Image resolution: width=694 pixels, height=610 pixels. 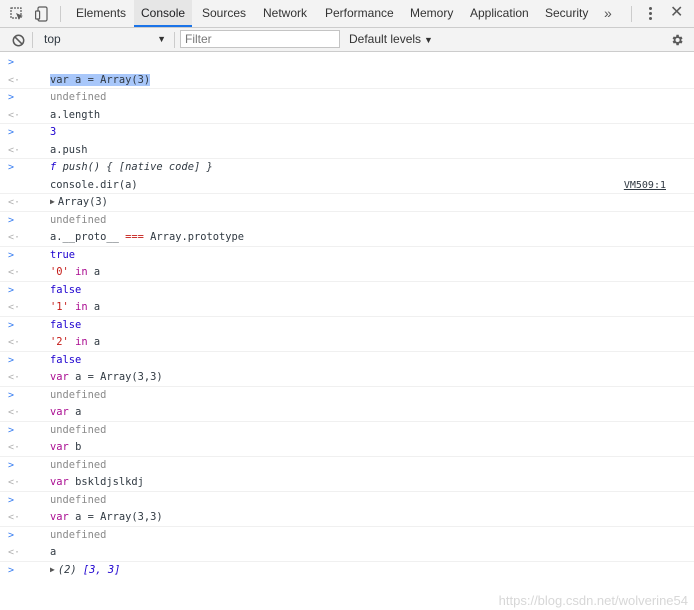 I want to click on tab-network: Network, so click(x=285, y=13).